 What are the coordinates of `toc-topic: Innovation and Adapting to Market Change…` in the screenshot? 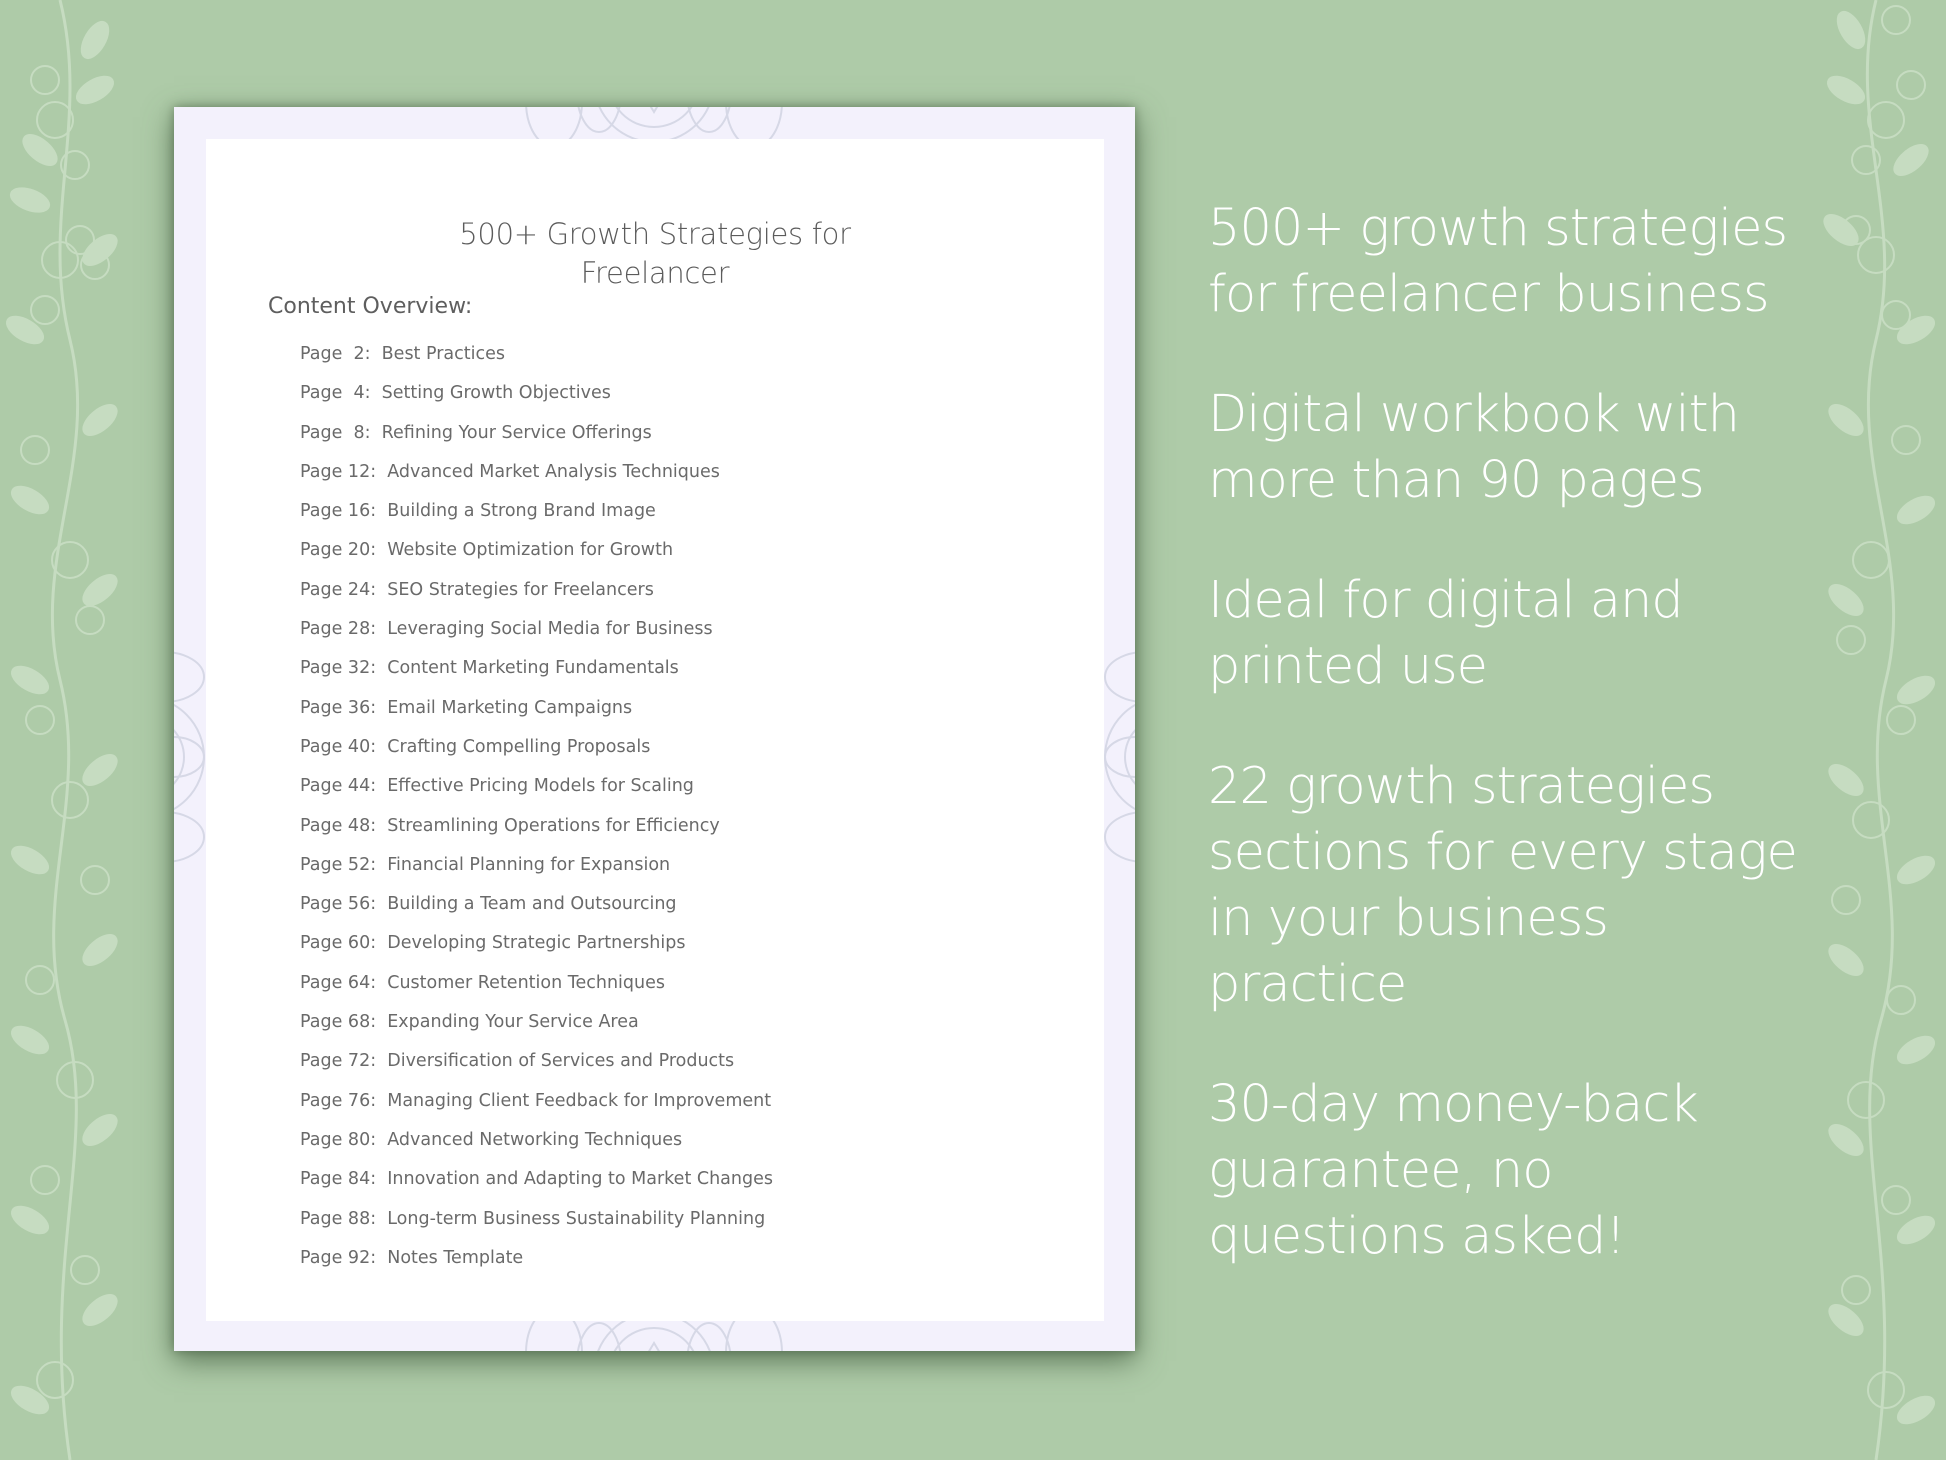 It's located at (580, 1179).